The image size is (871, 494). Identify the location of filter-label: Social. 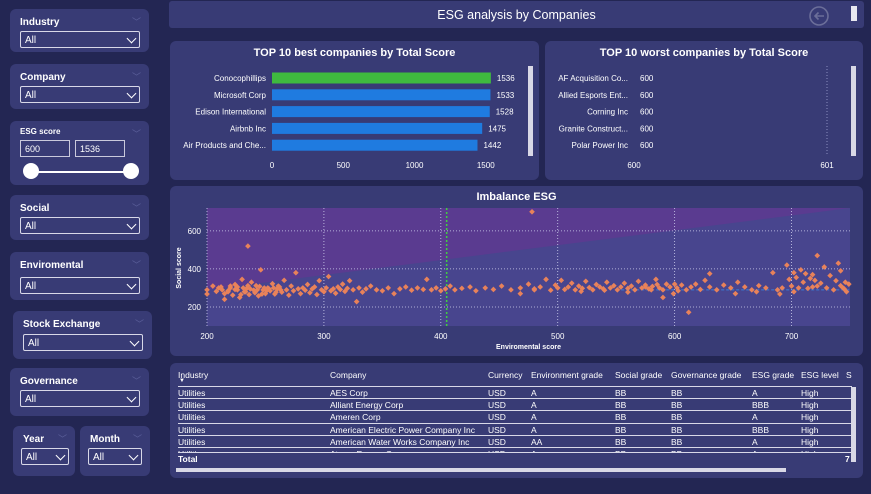
(35, 208).